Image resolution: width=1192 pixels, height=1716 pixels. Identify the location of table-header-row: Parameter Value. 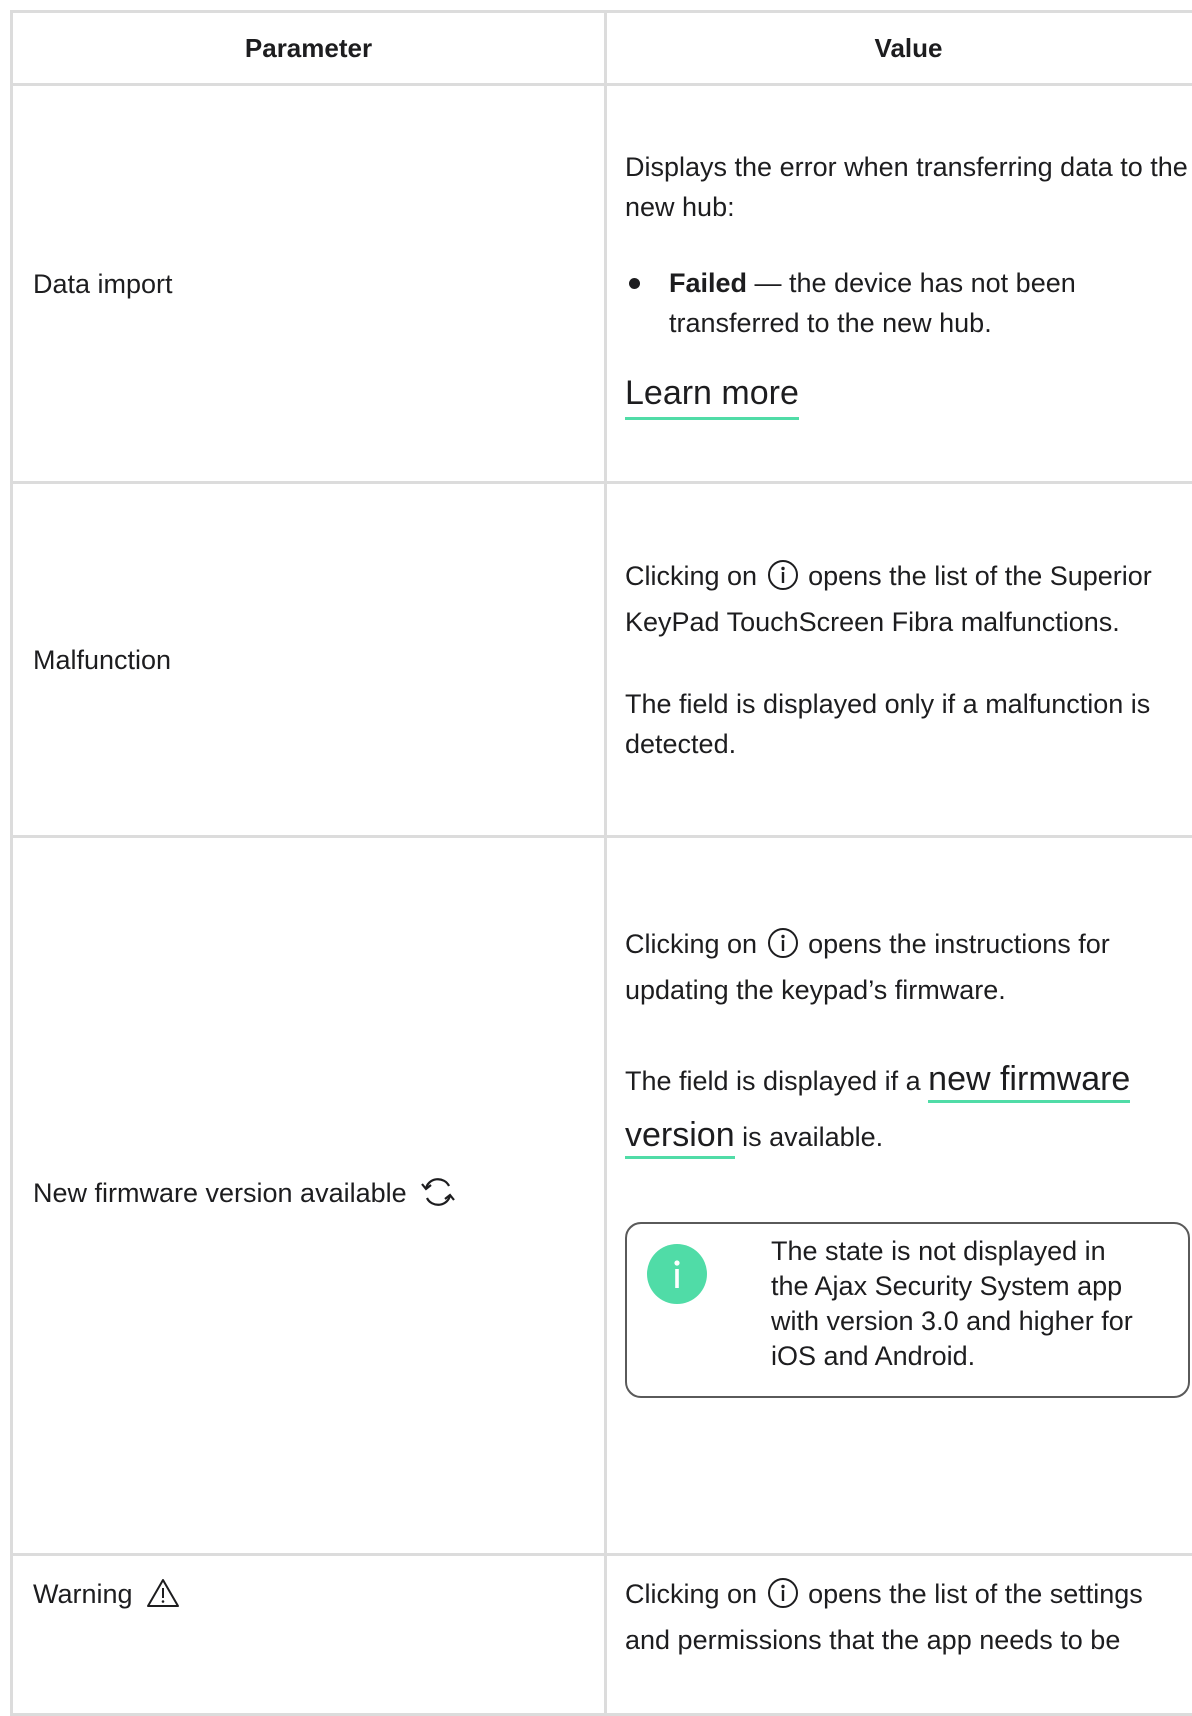
(602, 48).